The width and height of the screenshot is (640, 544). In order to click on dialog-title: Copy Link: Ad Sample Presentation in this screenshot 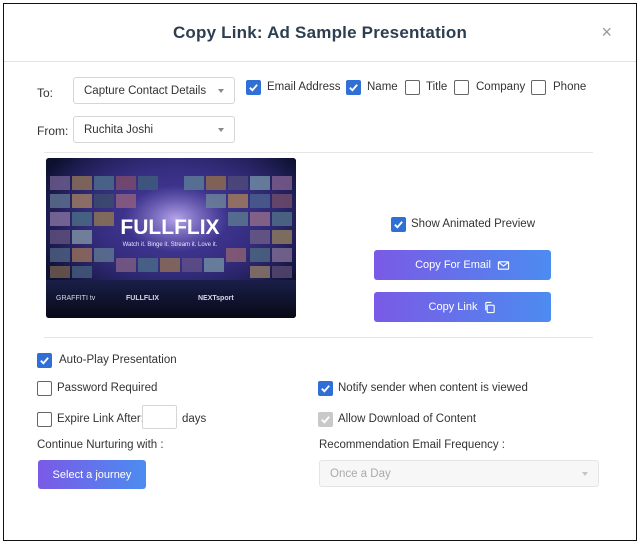, I will do `click(320, 32)`.